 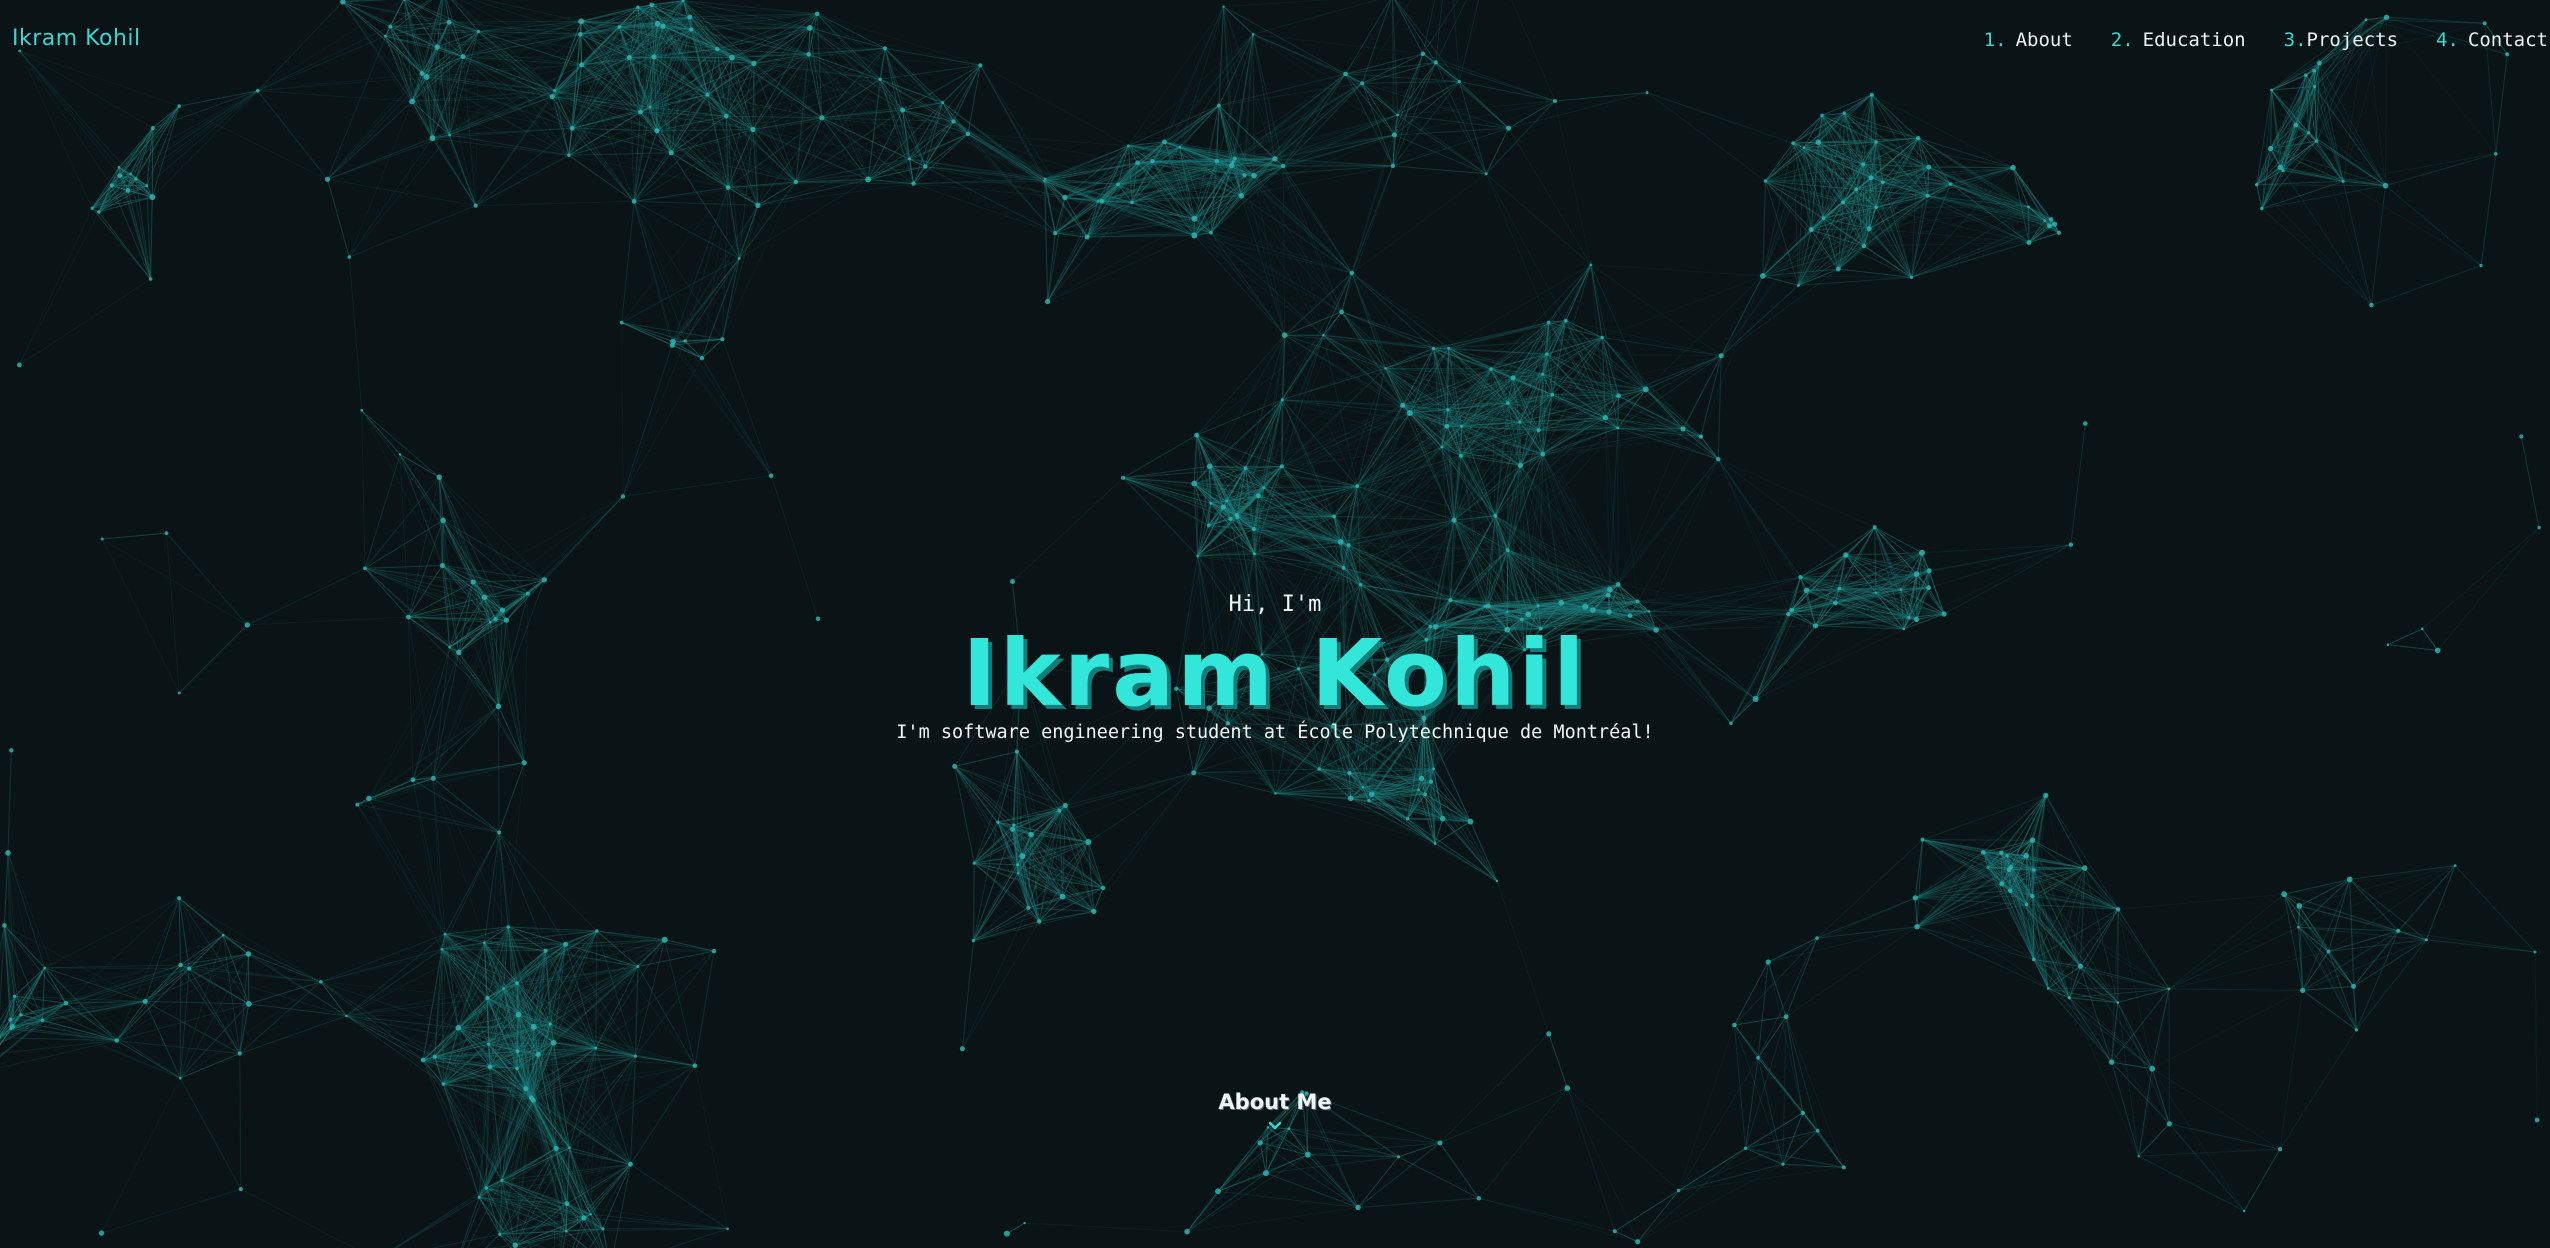 I want to click on nav-number: 1., so click(x=1995, y=40).